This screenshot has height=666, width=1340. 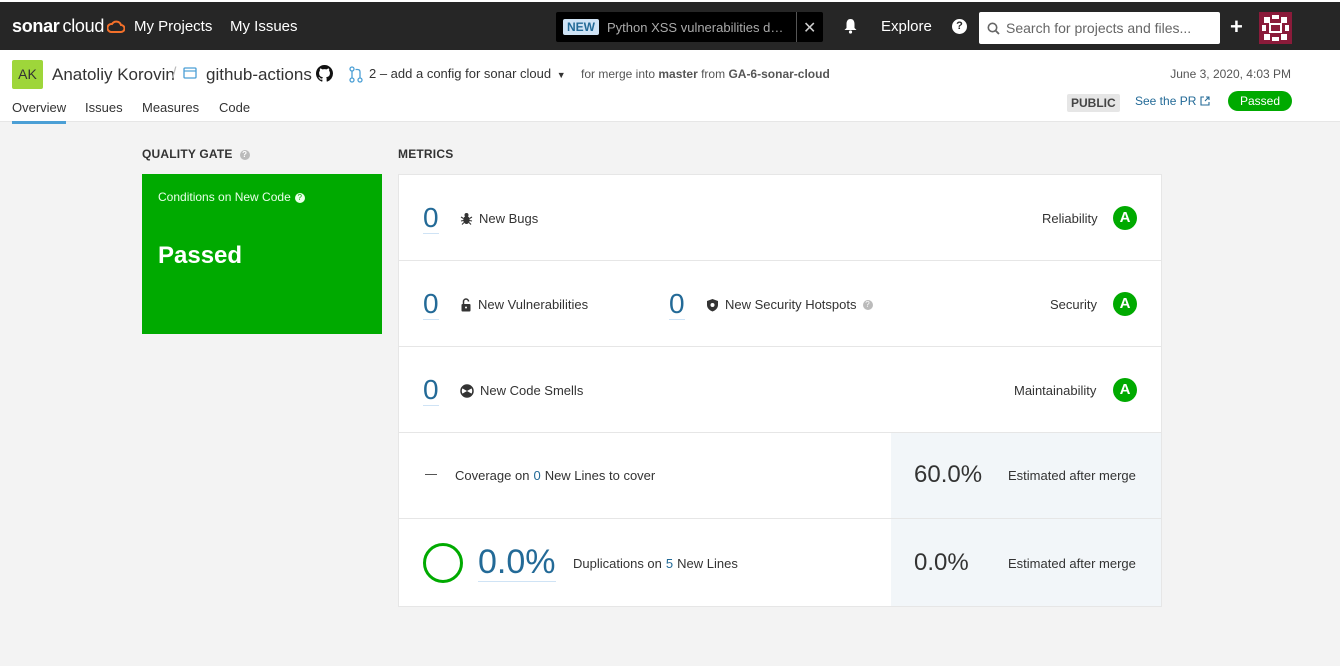 I want to click on identicon-icon, so click(x=1275, y=28).